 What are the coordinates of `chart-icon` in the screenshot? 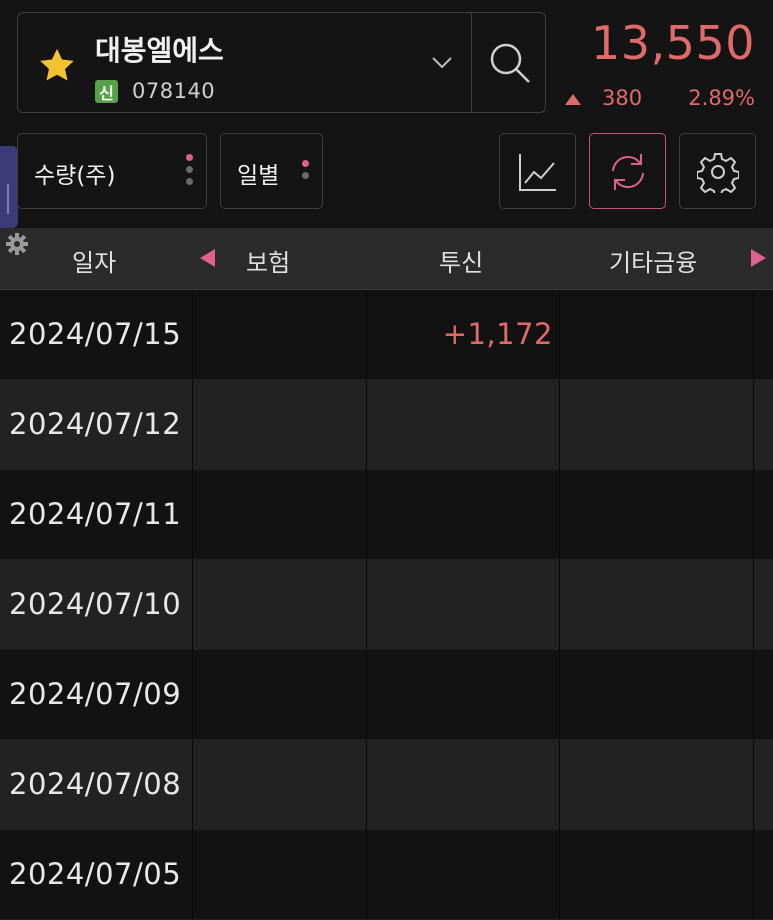 It's located at (537, 172).